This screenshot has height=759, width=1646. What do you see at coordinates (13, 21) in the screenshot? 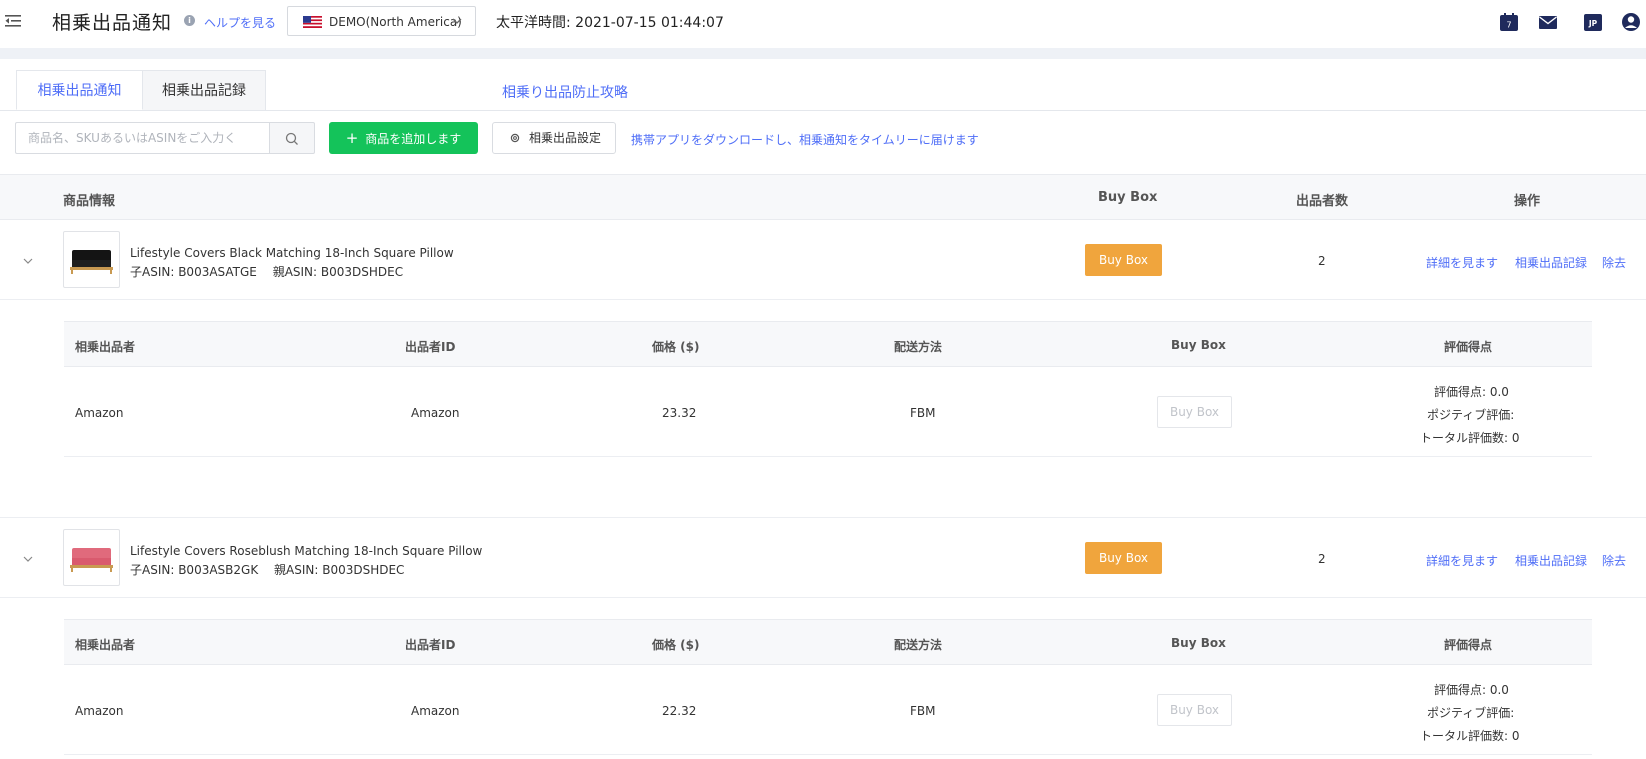
I see `menu-collapse-icon` at bounding box center [13, 21].